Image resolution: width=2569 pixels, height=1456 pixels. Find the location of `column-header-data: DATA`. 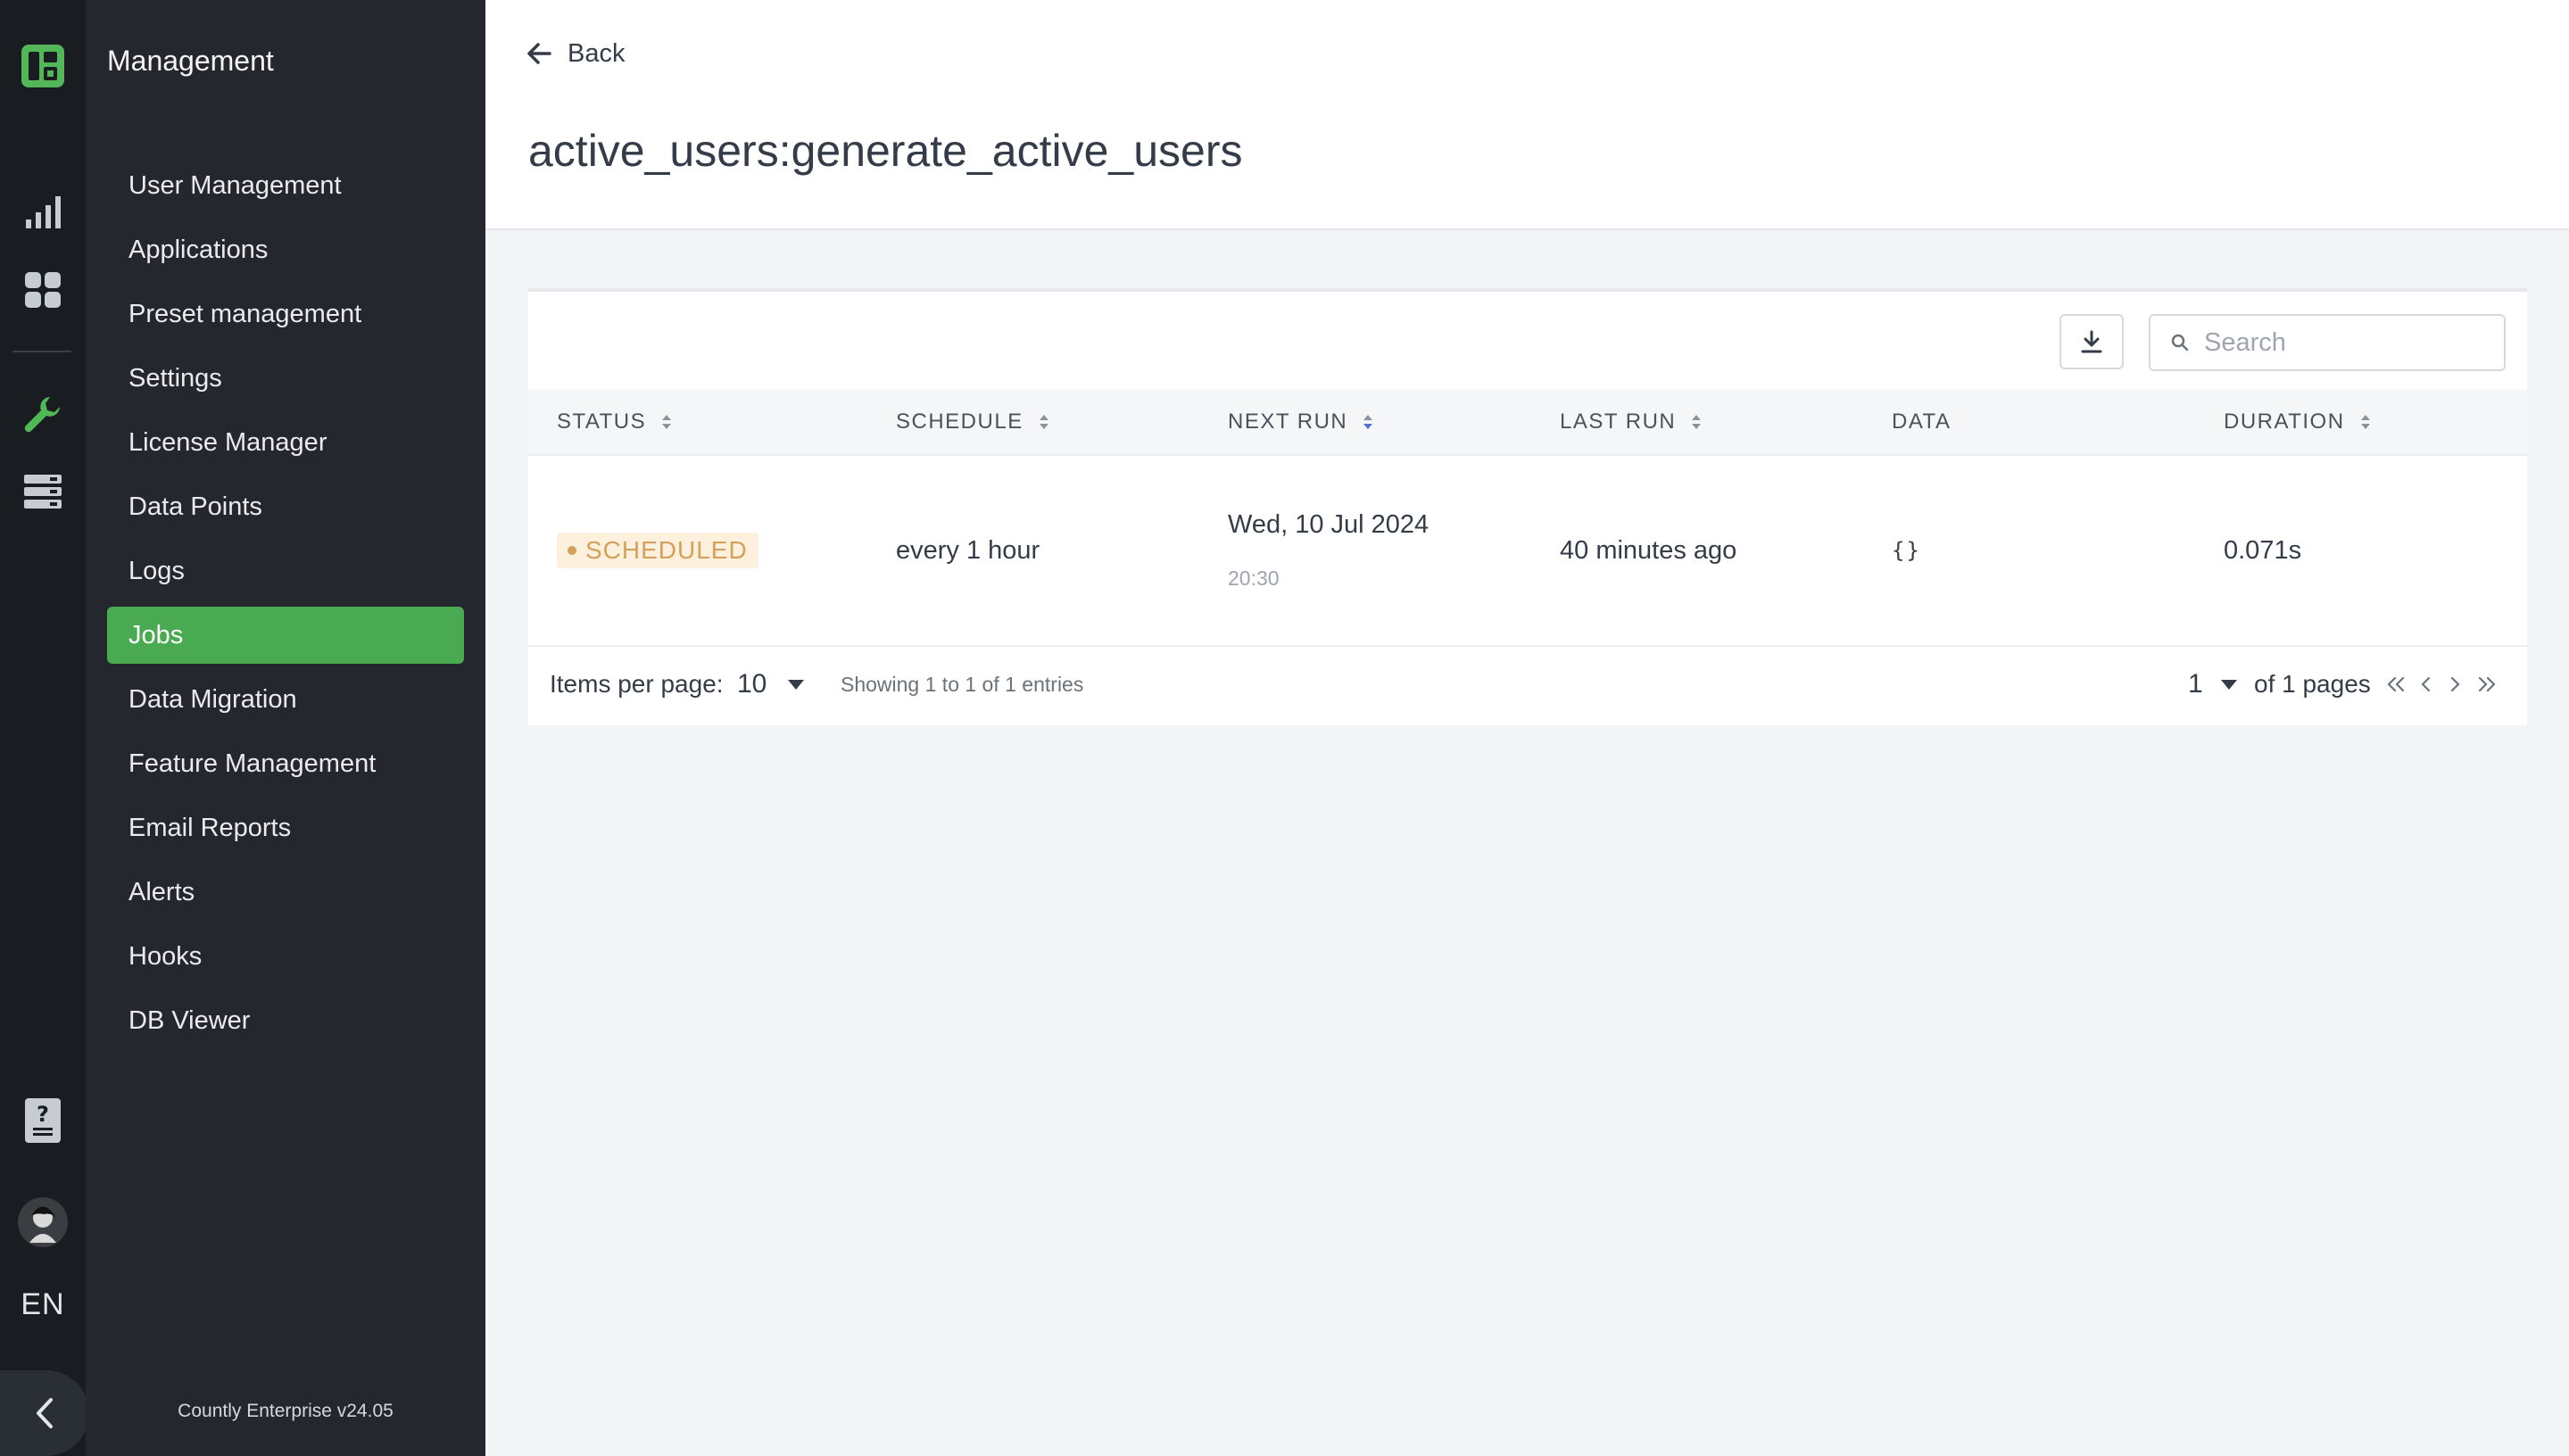

column-header-data: DATA is located at coordinates (1922, 422).